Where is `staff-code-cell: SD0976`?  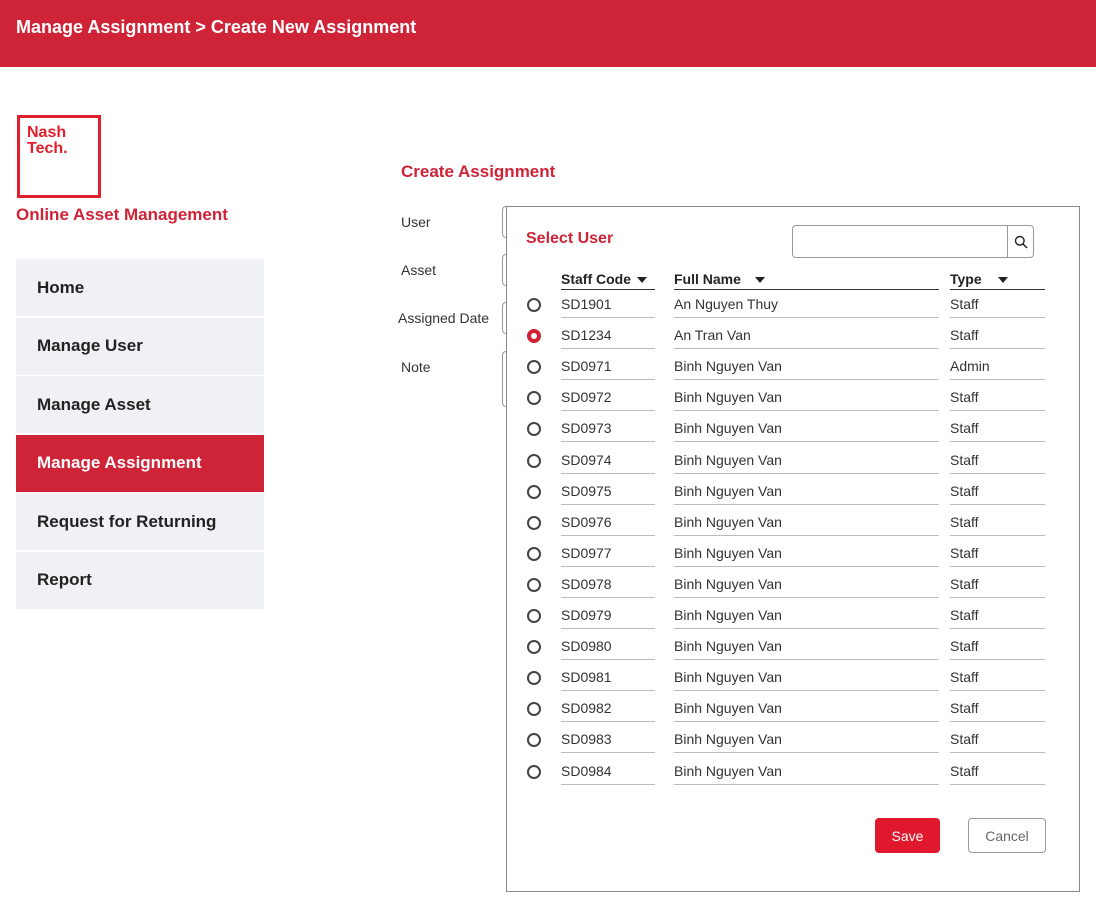
staff-code-cell: SD0976 is located at coordinates (608, 522).